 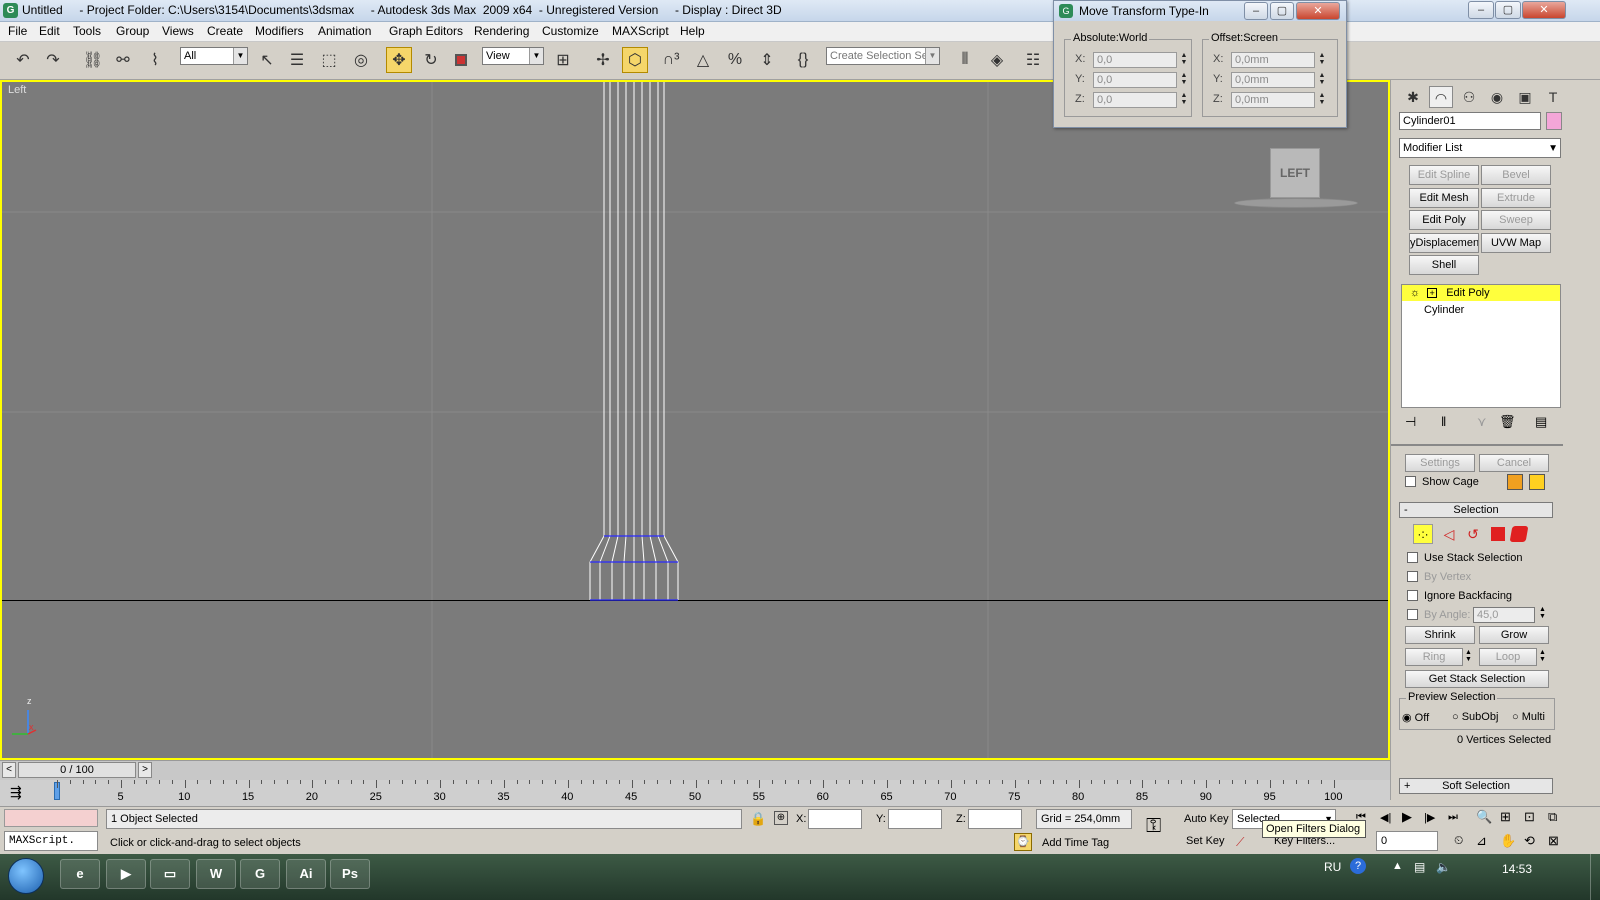 What do you see at coordinates (1508, 10) in the screenshot?
I see `maximize-button: ▢` at bounding box center [1508, 10].